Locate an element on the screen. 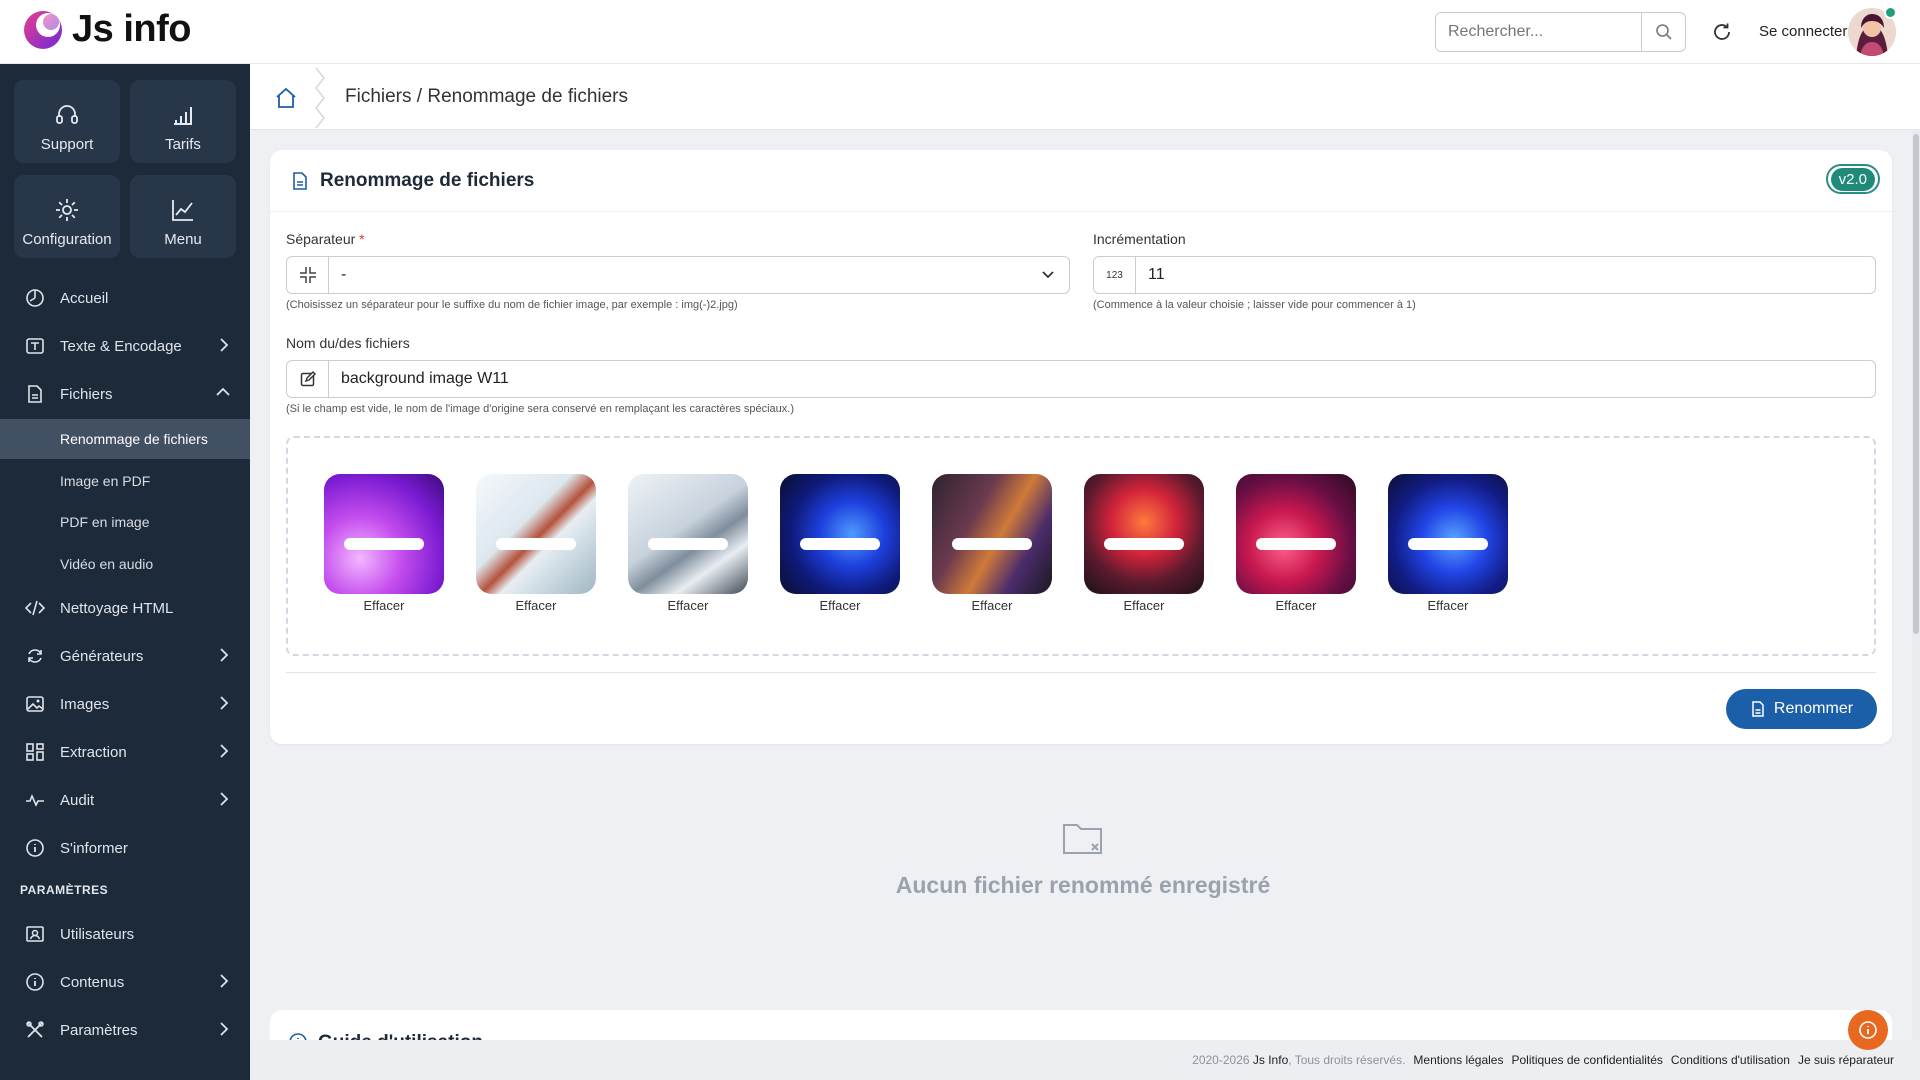  tile-support: Support is located at coordinates (67, 121).